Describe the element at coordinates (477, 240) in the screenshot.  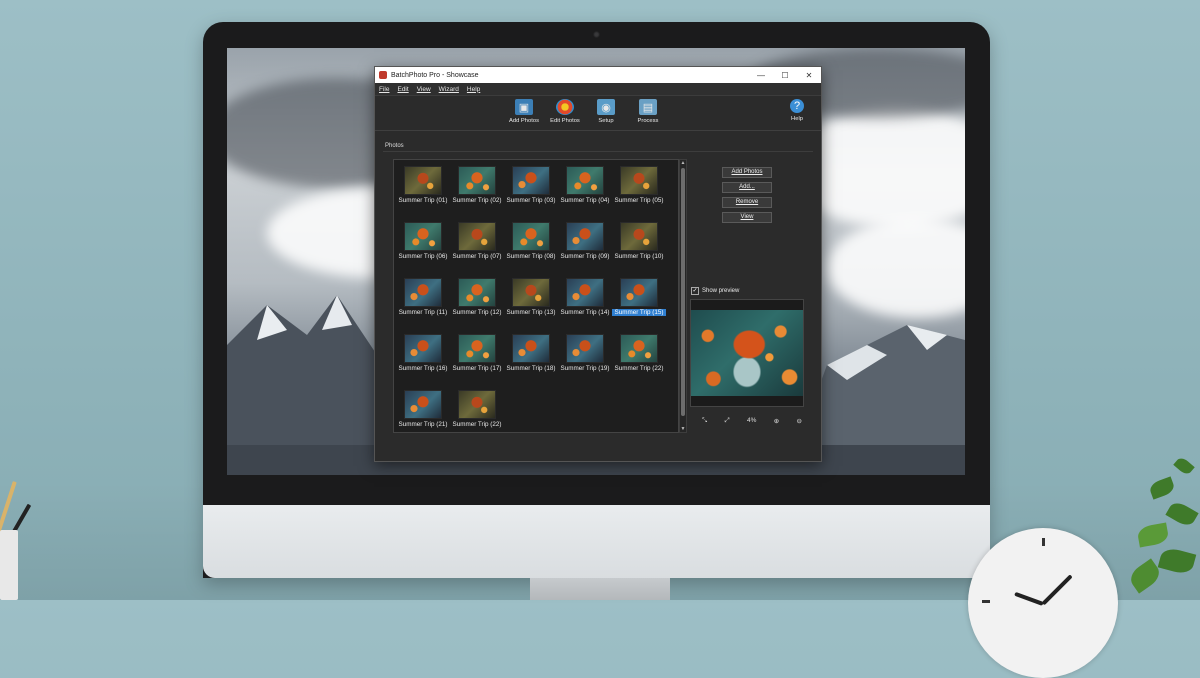
I see `photo-thumbnail-item: Summer Trip (07)` at that location.